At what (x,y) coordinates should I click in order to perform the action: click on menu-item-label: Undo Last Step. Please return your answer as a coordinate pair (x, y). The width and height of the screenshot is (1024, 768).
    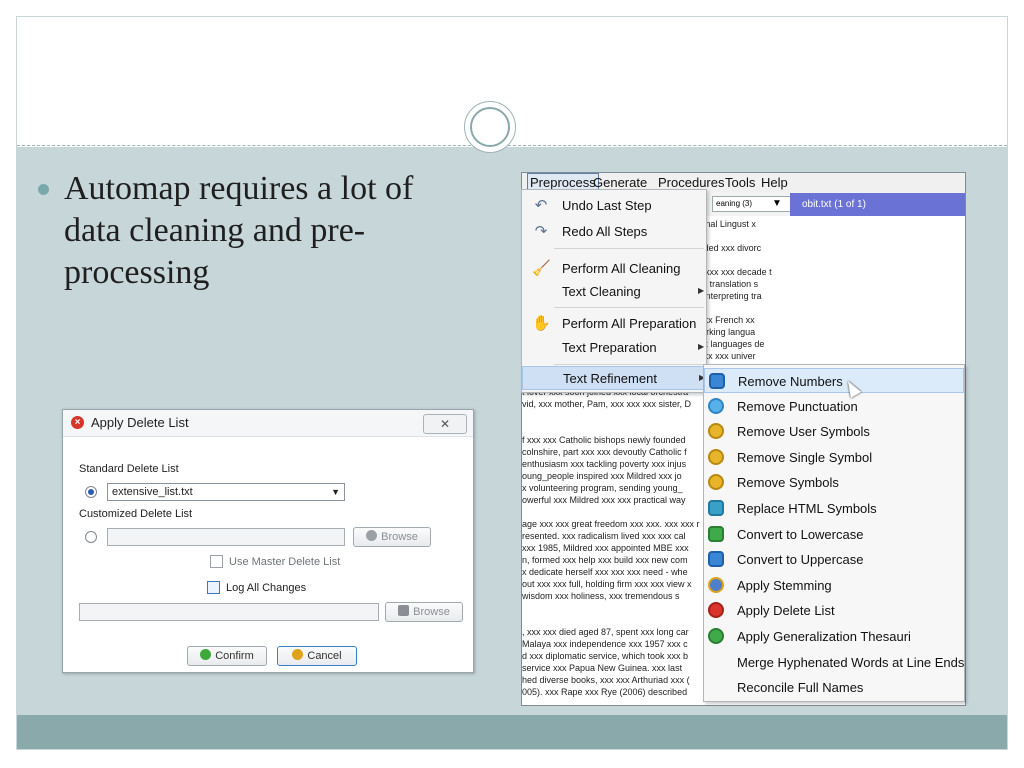
    Looking at the image, I should click on (607, 205).